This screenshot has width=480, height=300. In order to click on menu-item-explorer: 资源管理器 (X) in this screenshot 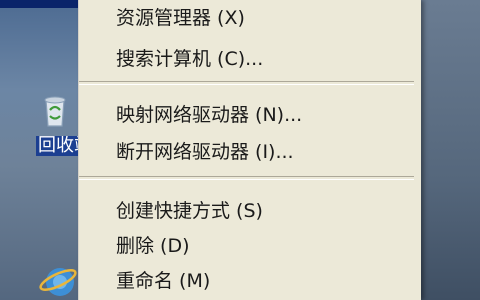, I will do `click(250, 18)`.